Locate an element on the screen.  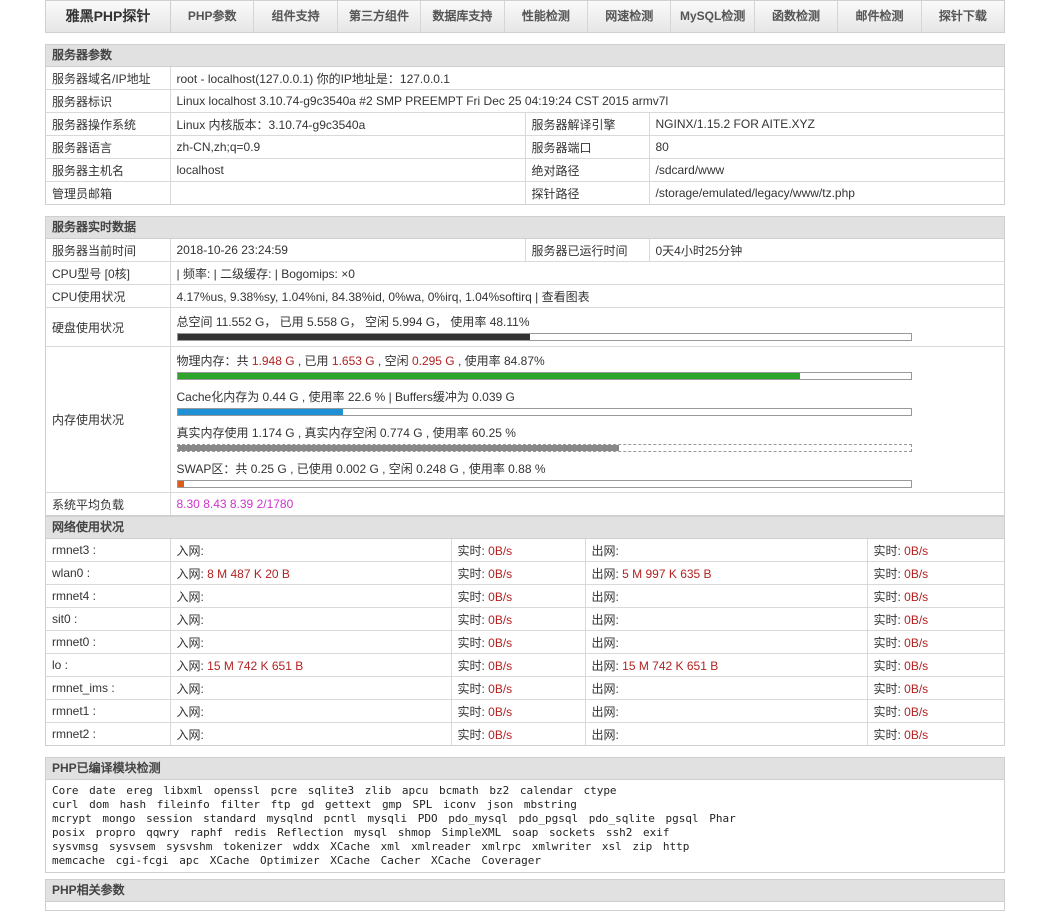
nav-performance: 性能检测 is located at coordinates (547, 16).